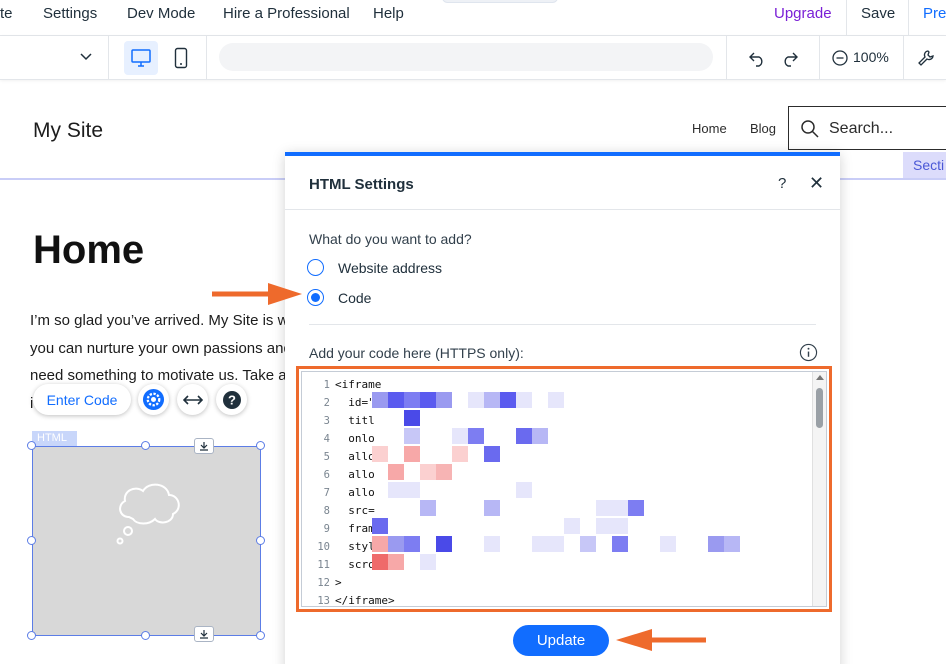 This screenshot has height=664, width=946. I want to click on stretch-button, so click(192, 399).